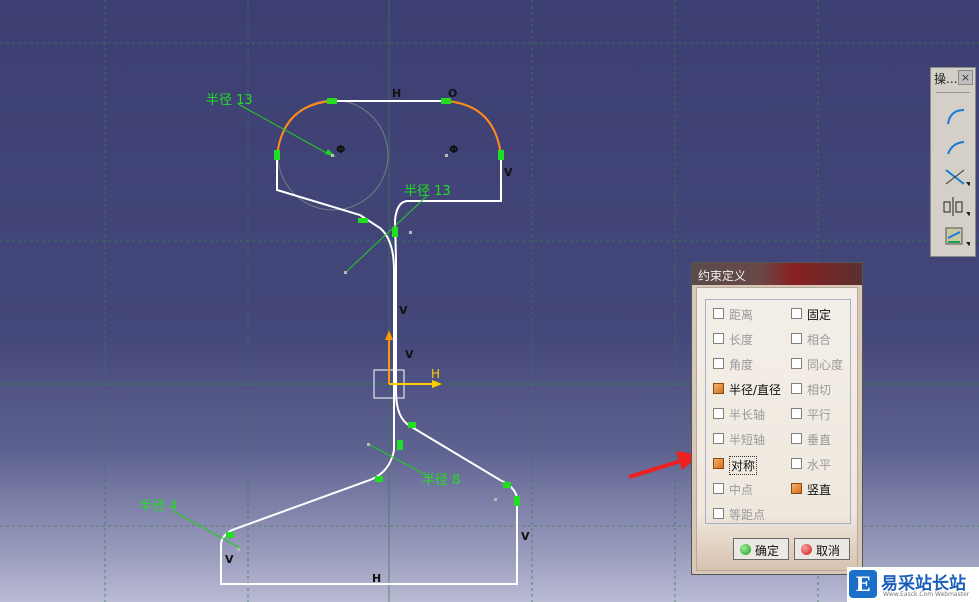 The image size is (979, 602). What do you see at coordinates (441, 480) in the screenshot?
I see `radius-label-bottom-right: 半径 8` at bounding box center [441, 480].